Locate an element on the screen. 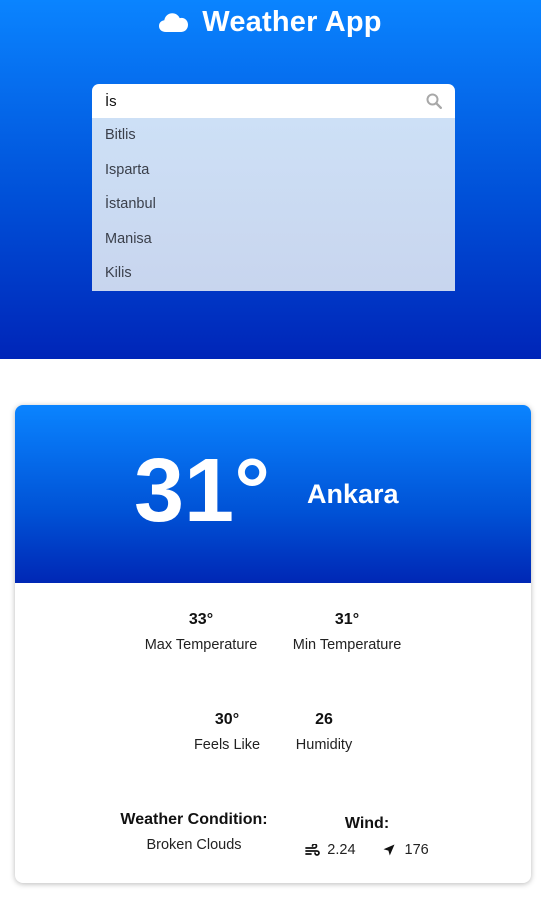  wind-direction-value: 176 is located at coordinates (416, 850).